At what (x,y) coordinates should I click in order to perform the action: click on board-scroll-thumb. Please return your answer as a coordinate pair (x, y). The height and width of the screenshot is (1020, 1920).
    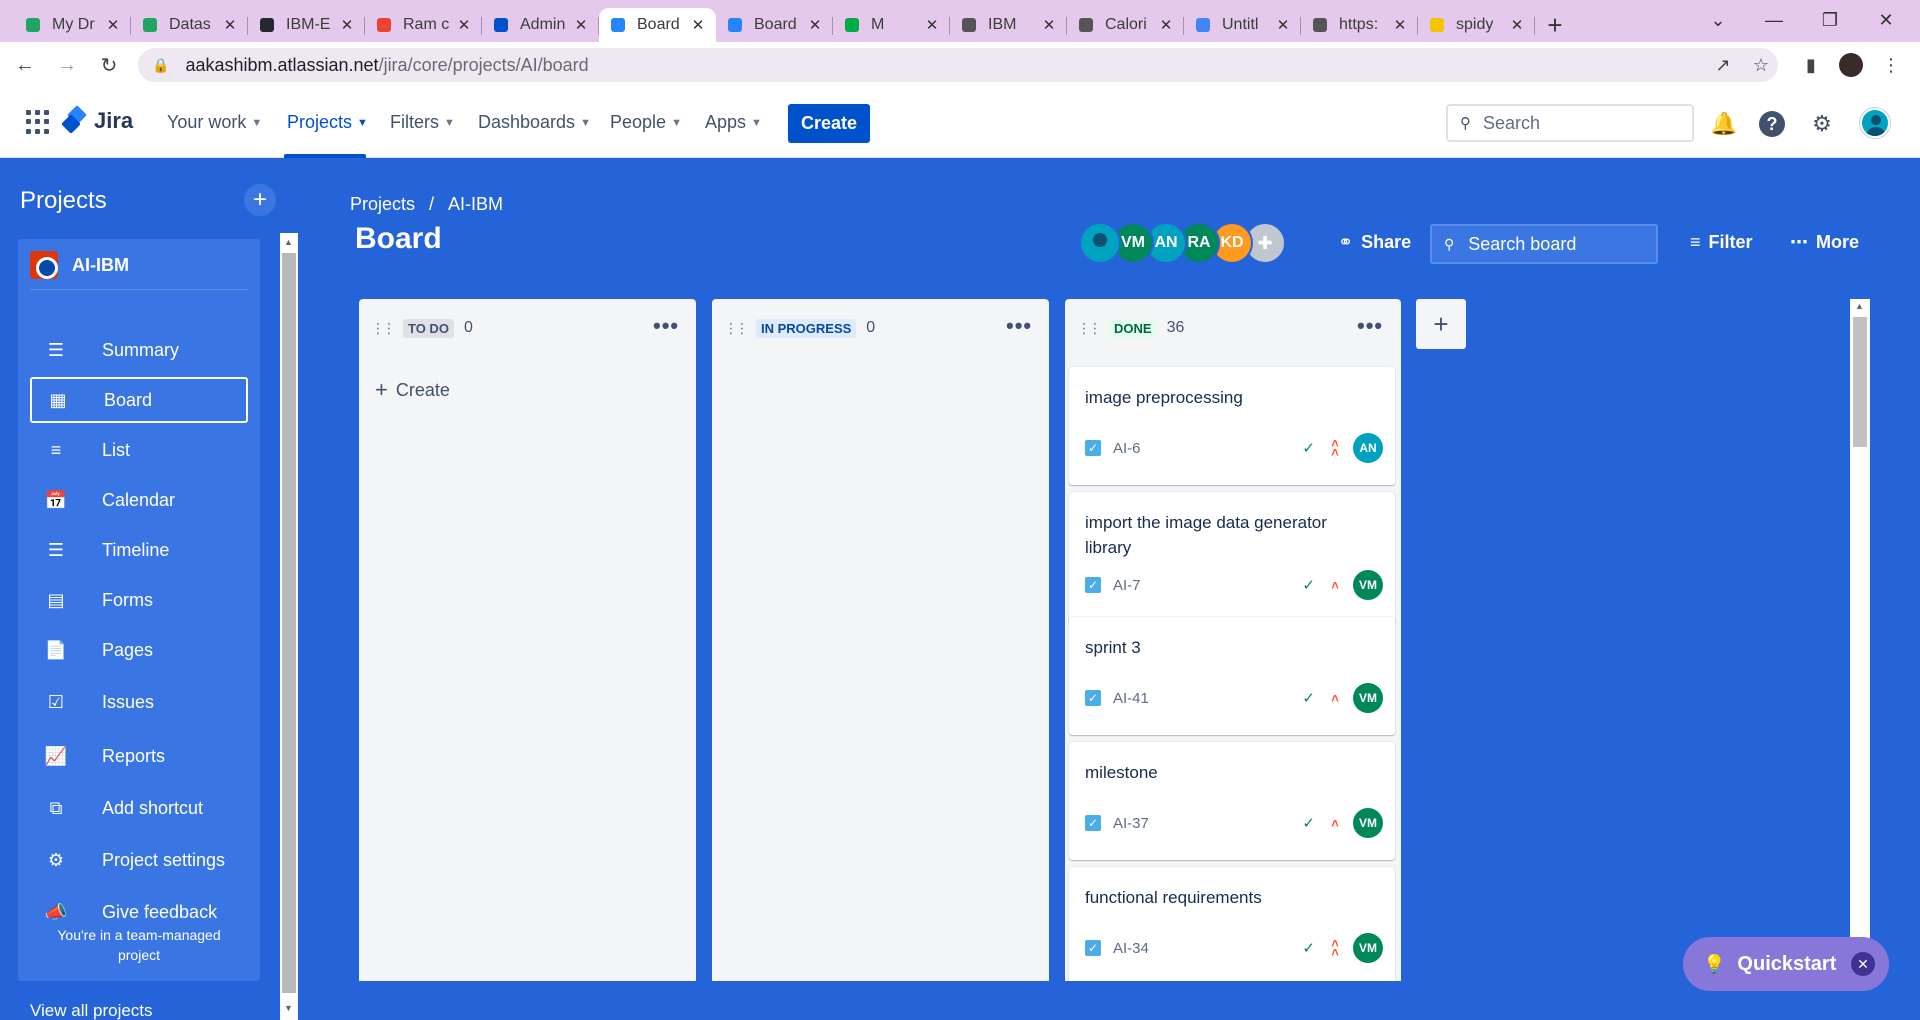
    Looking at the image, I should click on (1860, 382).